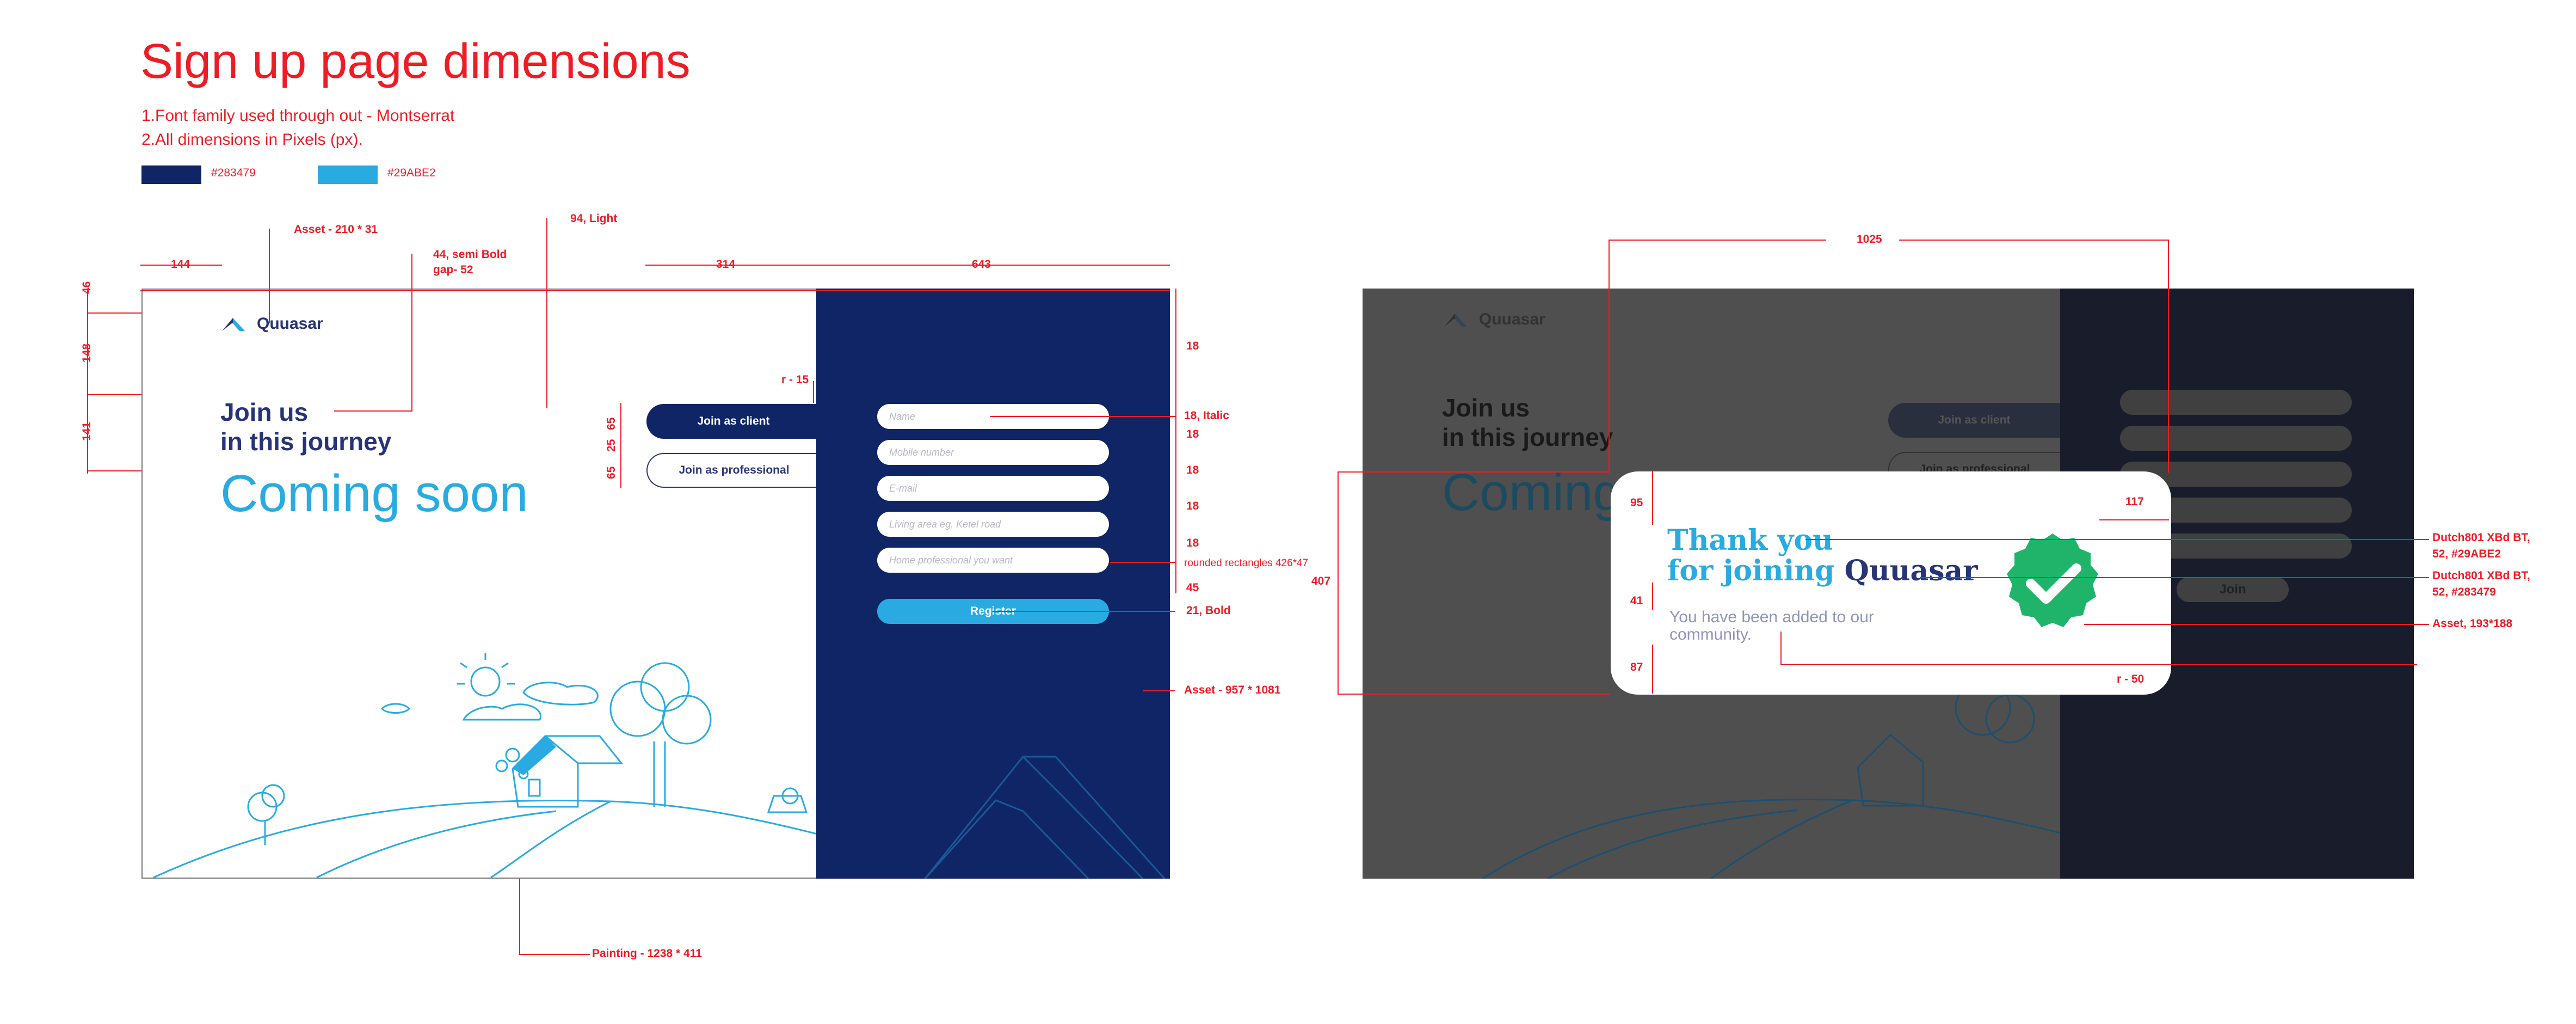  I want to click on r15-leader, so click(814, 392).